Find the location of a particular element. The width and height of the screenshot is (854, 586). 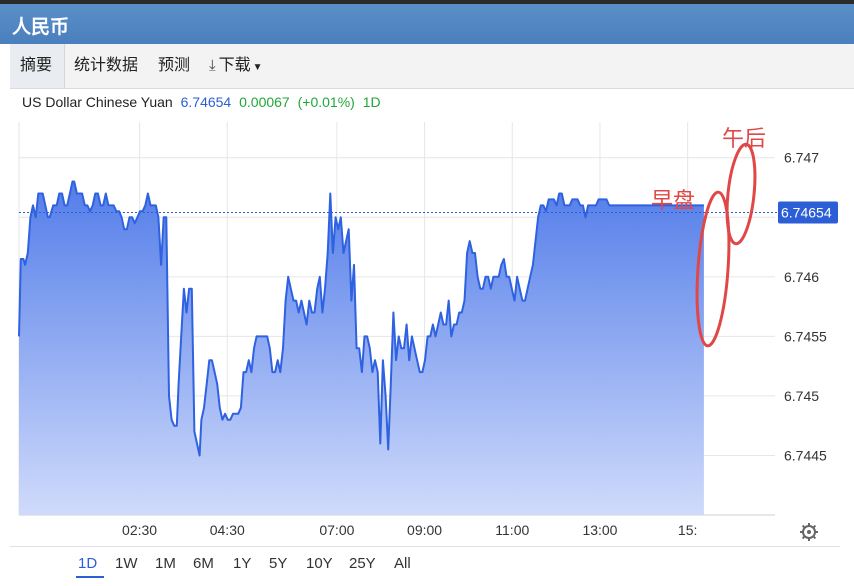

annotation-ellipse is located at coordinates (741, 194).